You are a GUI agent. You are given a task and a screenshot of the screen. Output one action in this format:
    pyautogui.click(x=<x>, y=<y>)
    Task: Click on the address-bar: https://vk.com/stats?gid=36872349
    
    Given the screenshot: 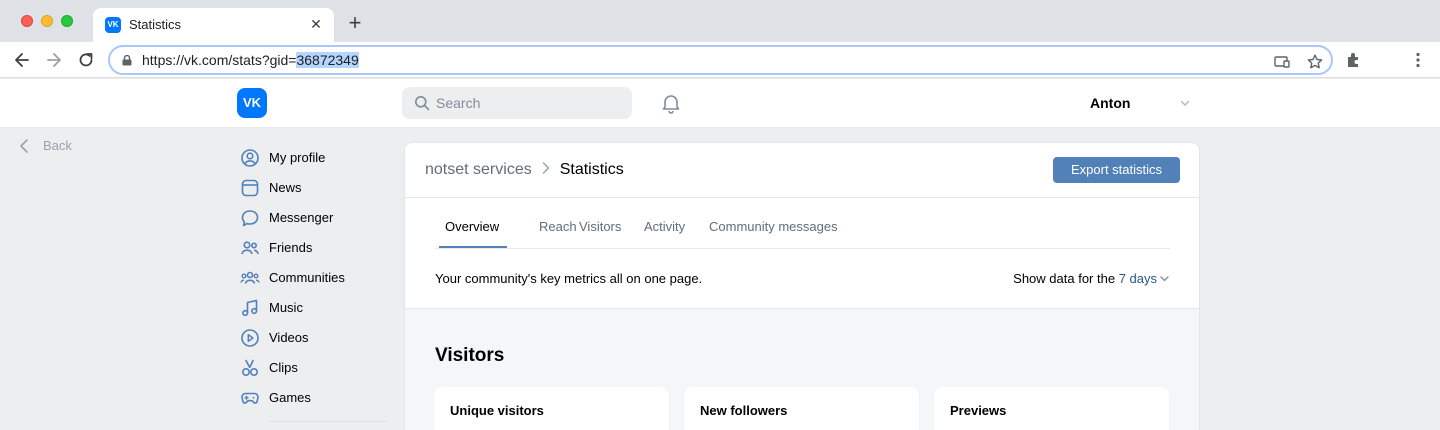 What is the action you would take?
    pyautogui.click(x=720, y=60)
    